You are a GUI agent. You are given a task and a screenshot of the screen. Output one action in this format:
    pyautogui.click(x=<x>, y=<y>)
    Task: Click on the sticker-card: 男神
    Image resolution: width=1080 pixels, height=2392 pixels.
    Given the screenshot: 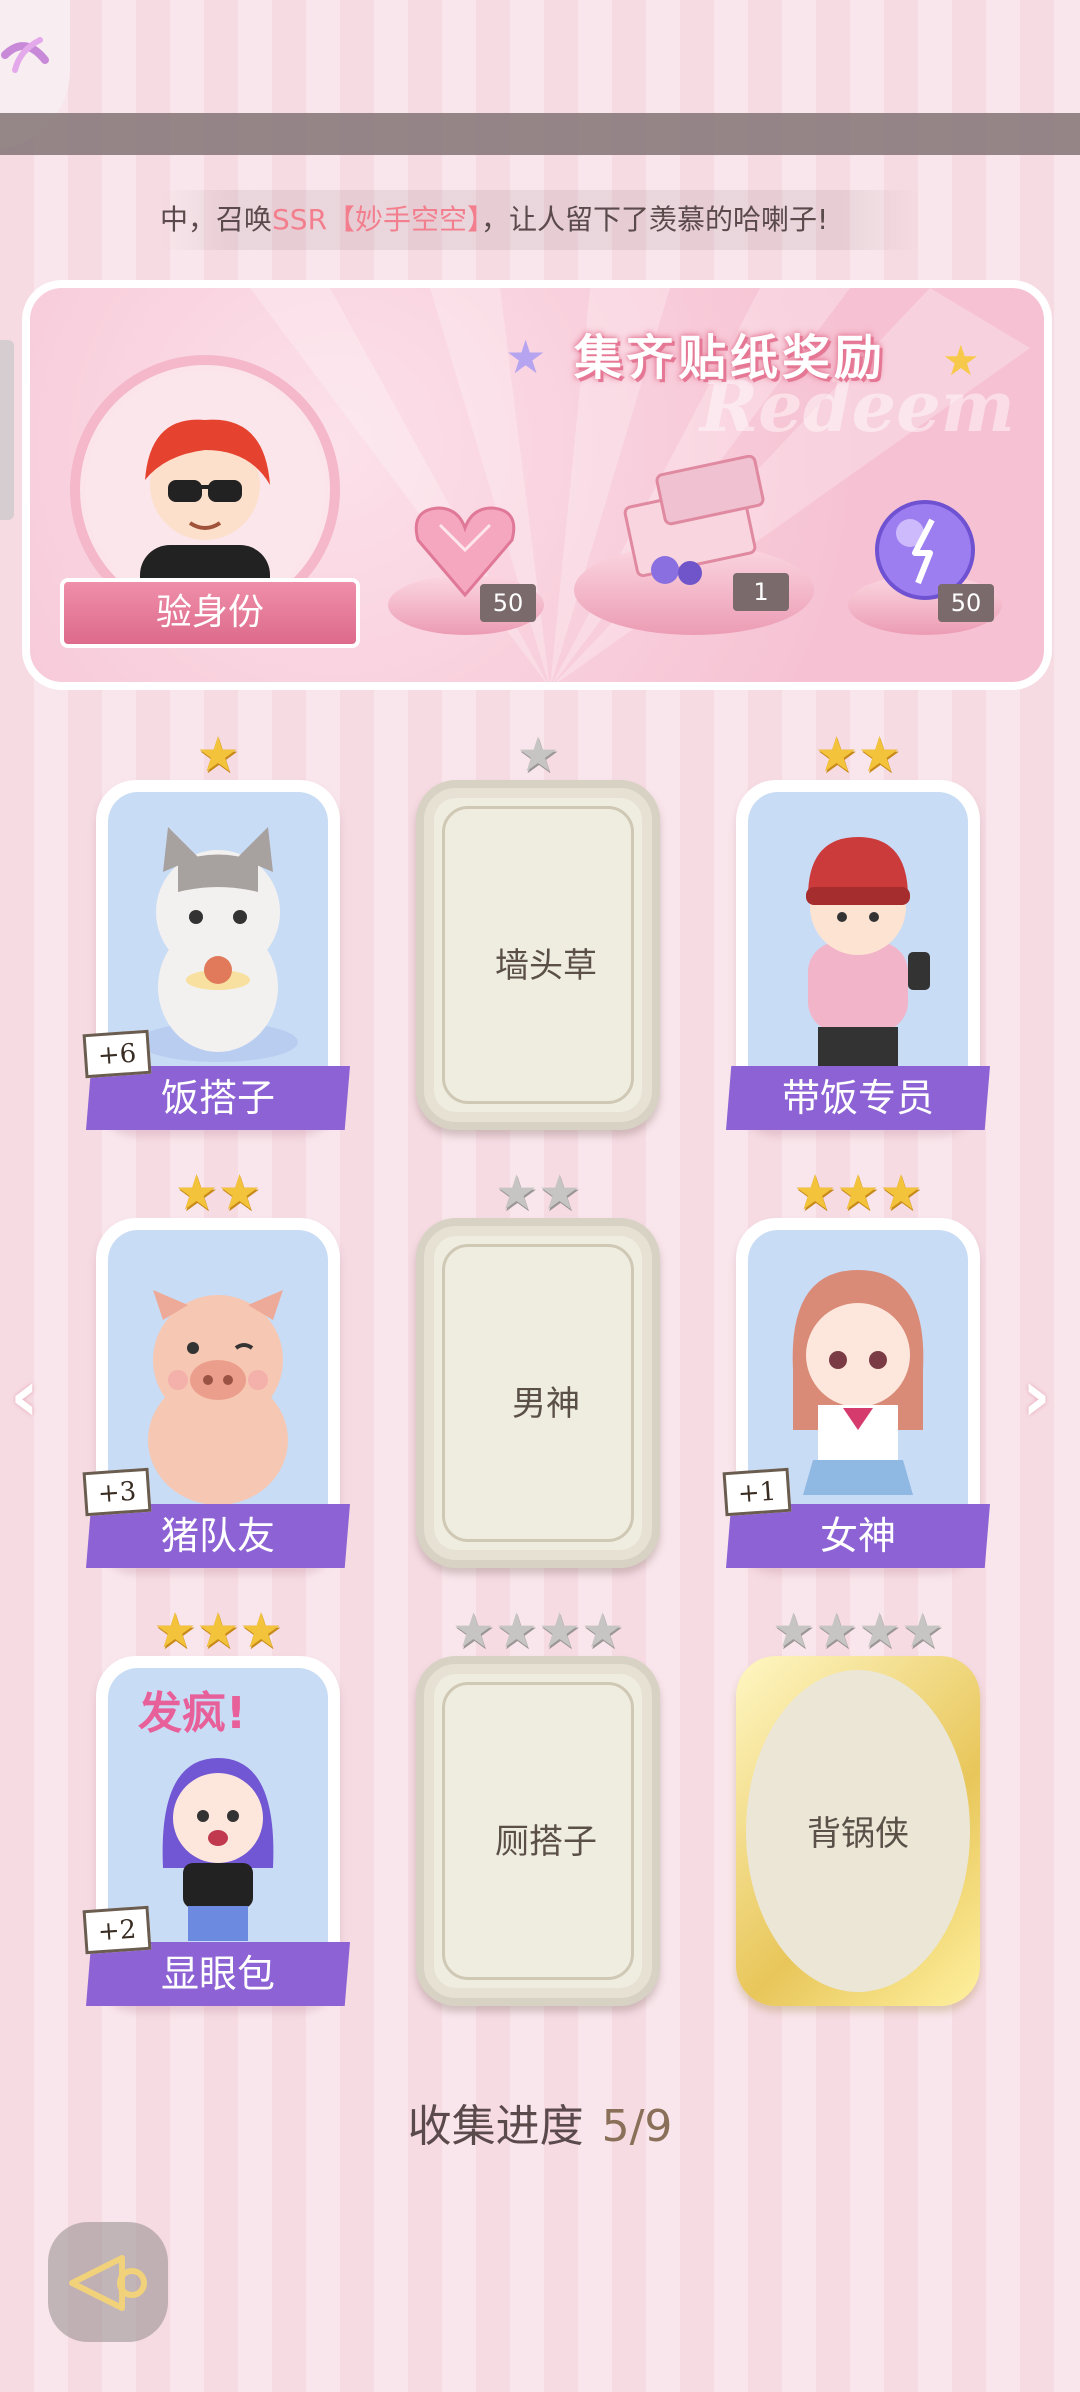 What is the action you would take?
    pyautogui.click(x=538, y=1393)
    